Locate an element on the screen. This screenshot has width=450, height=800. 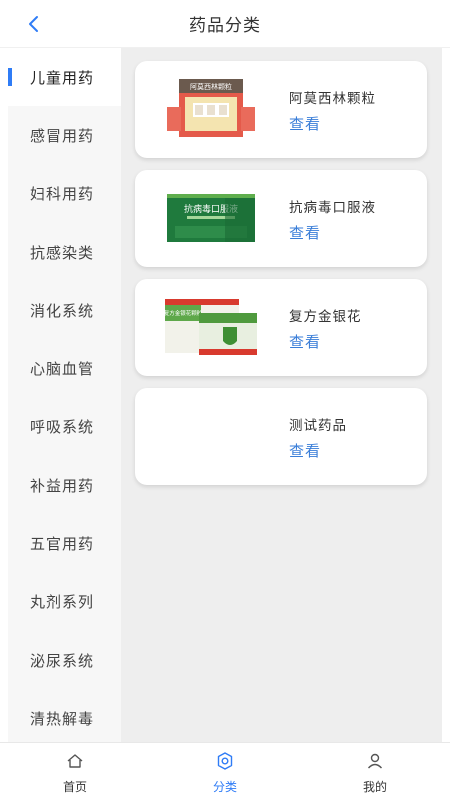
sidebar-item-label: 抗感染类 is located at coordinates (62, 252).